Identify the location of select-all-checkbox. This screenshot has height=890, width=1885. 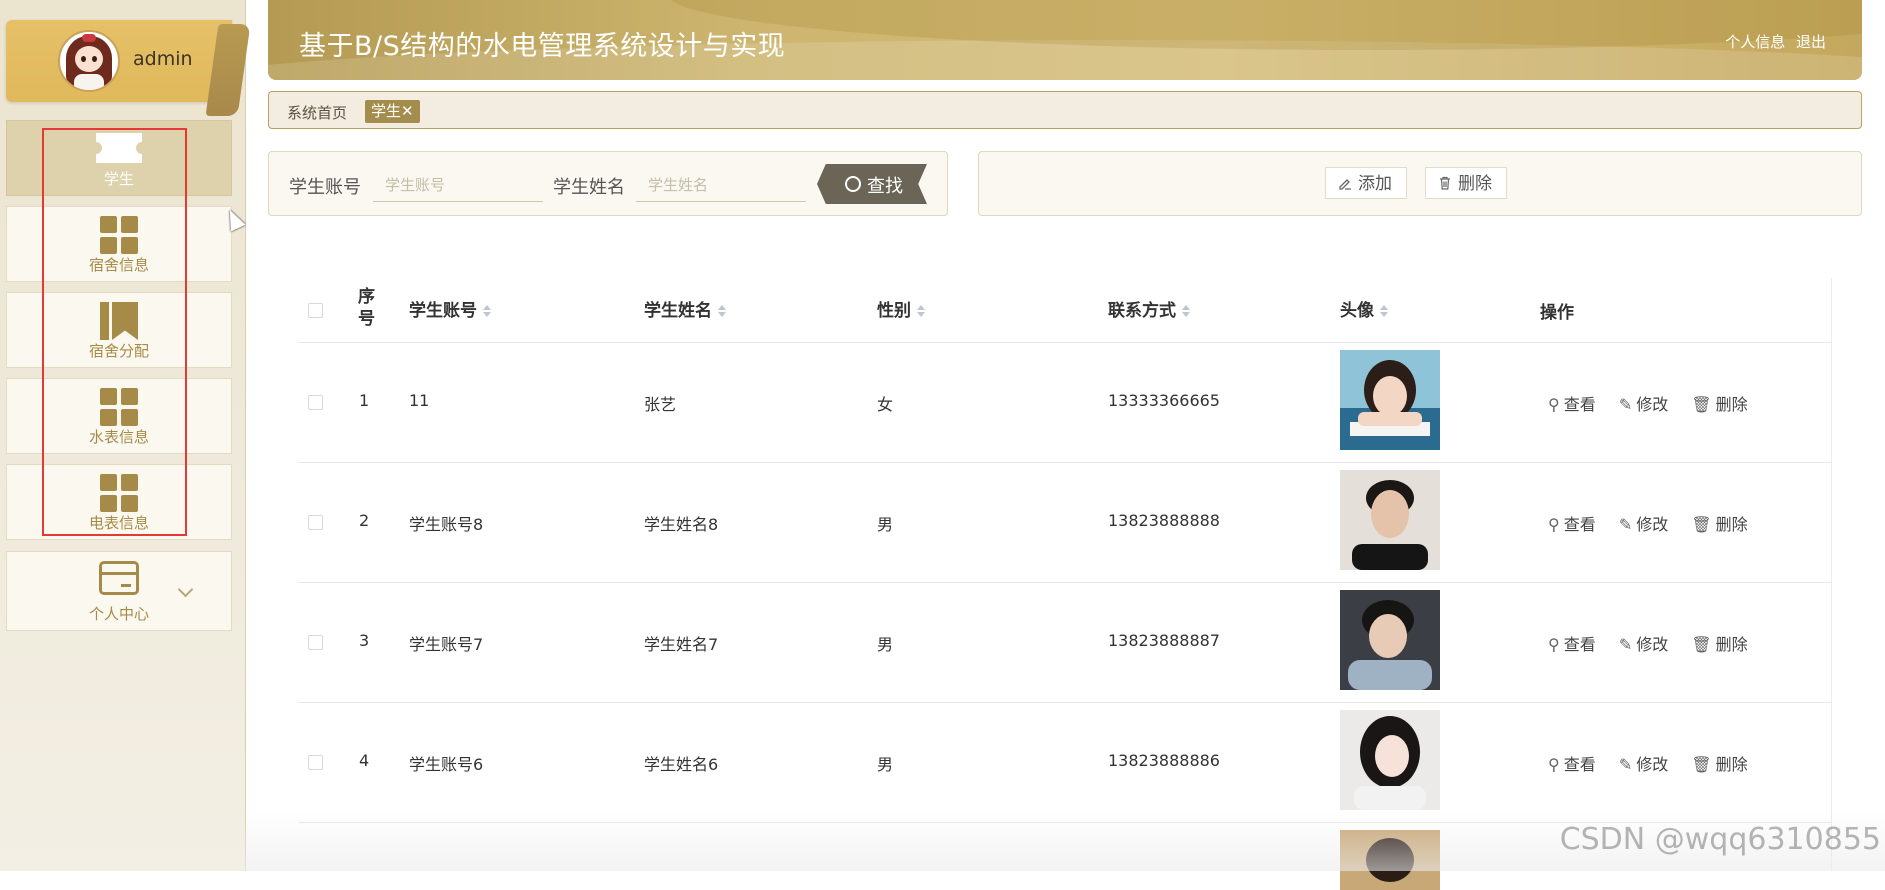
(315, 310).